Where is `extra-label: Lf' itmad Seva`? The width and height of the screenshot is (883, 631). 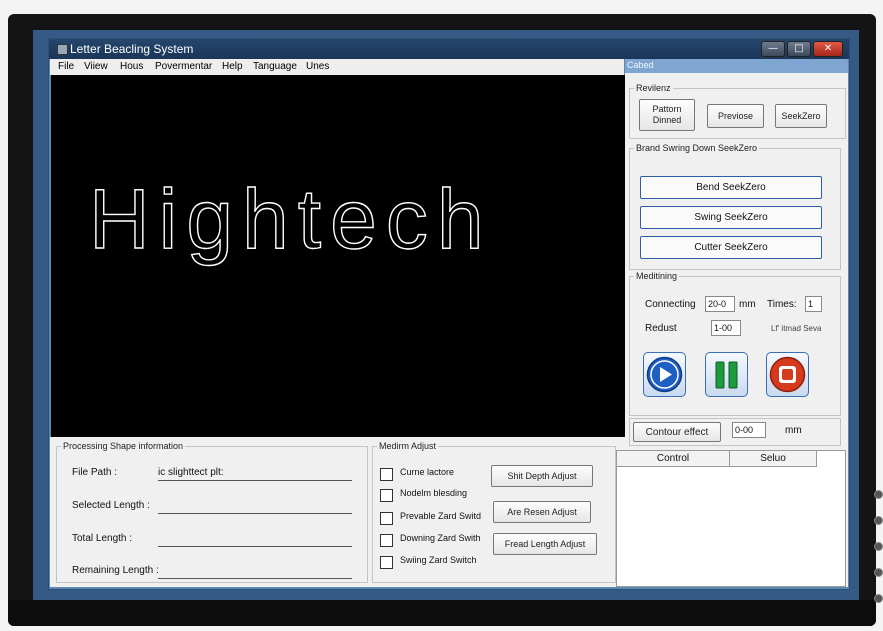 extra-label: Lf' itmad Seva is located at coordinates (796, 328).